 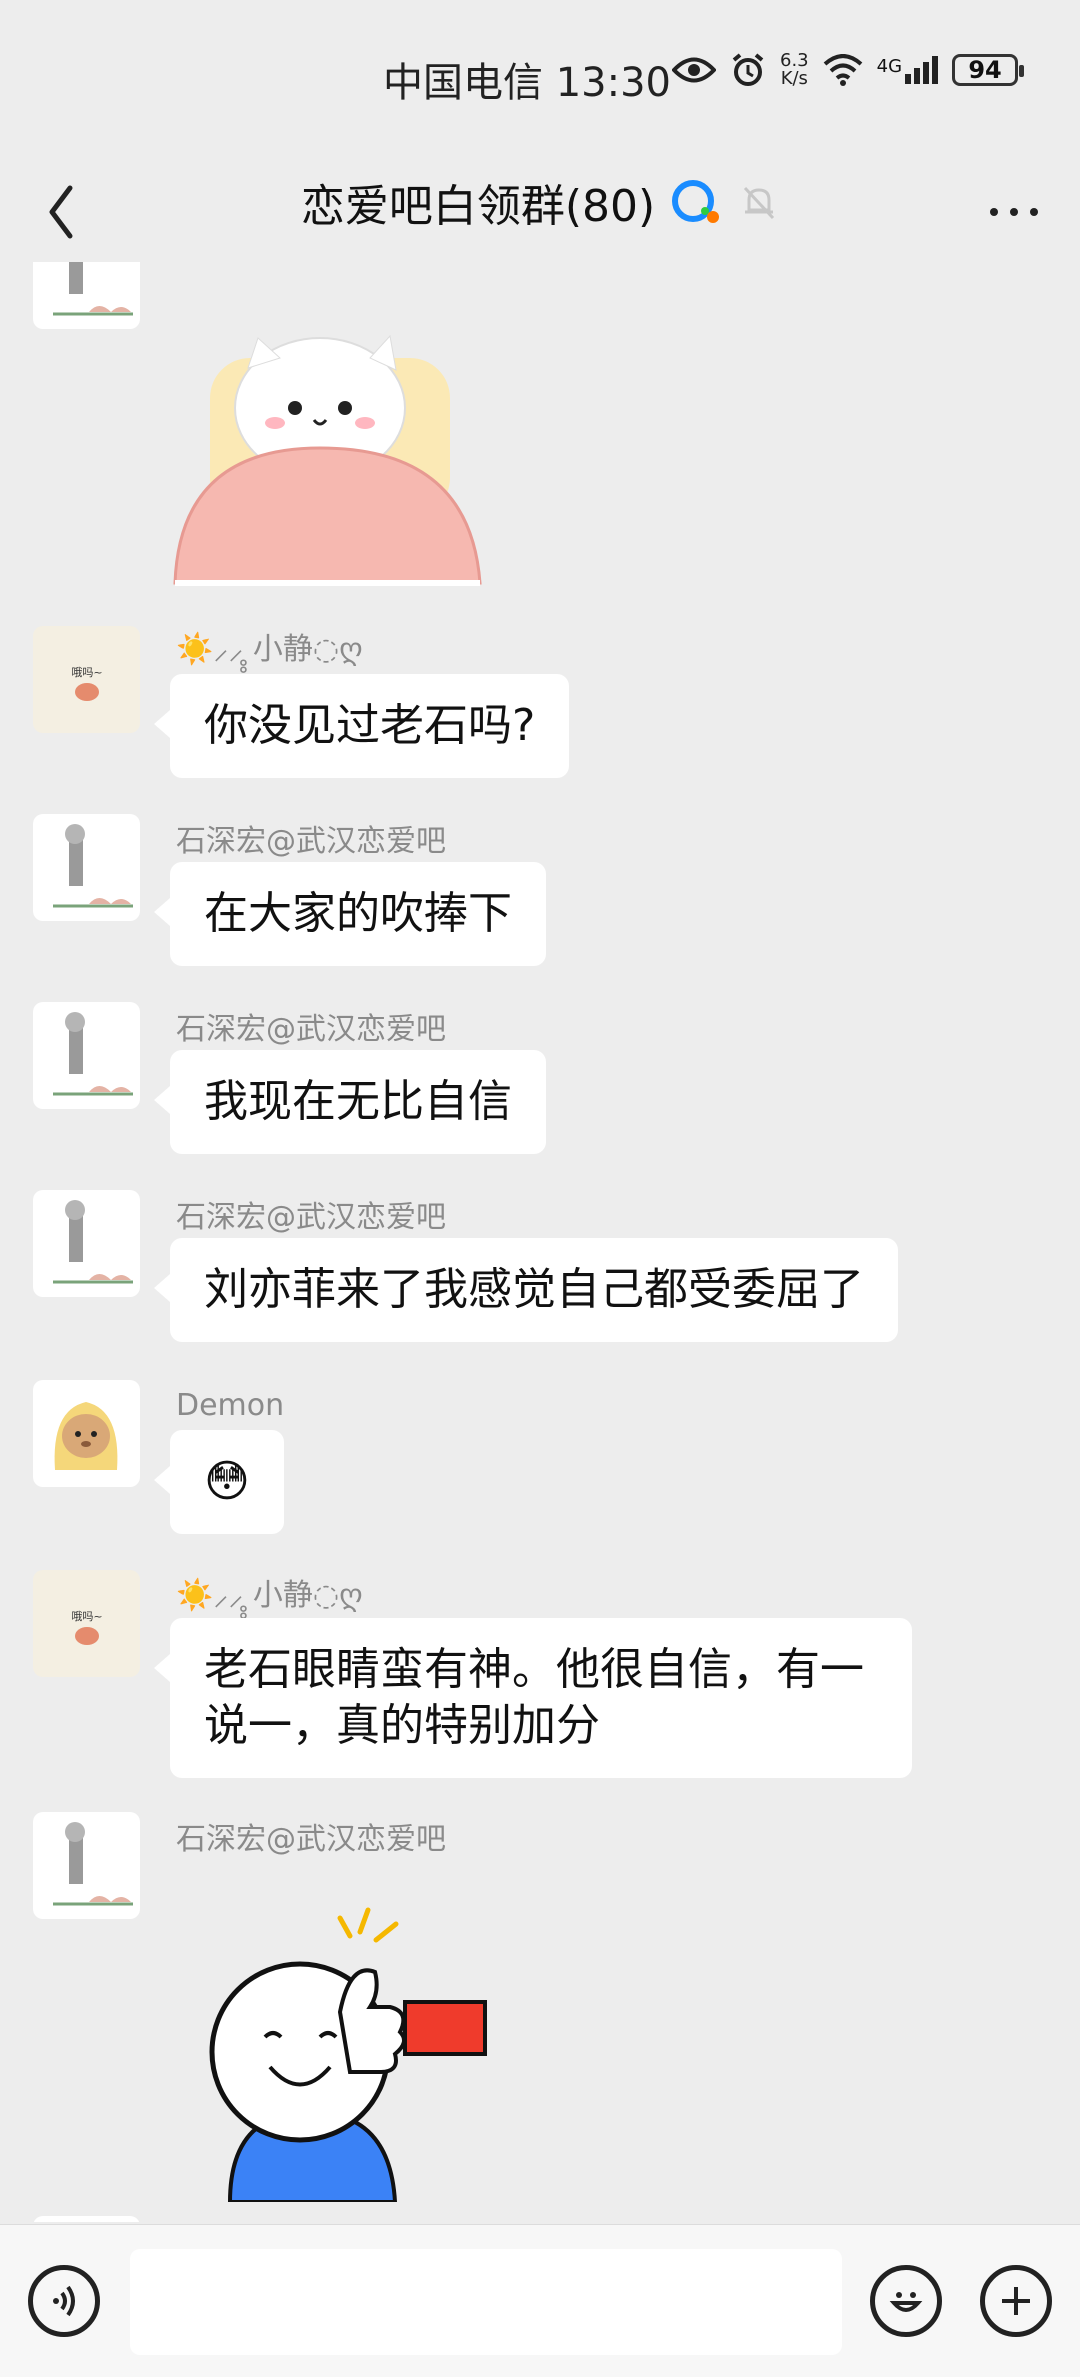 I want to click on emoji-button, so click(x=906, y=2301).